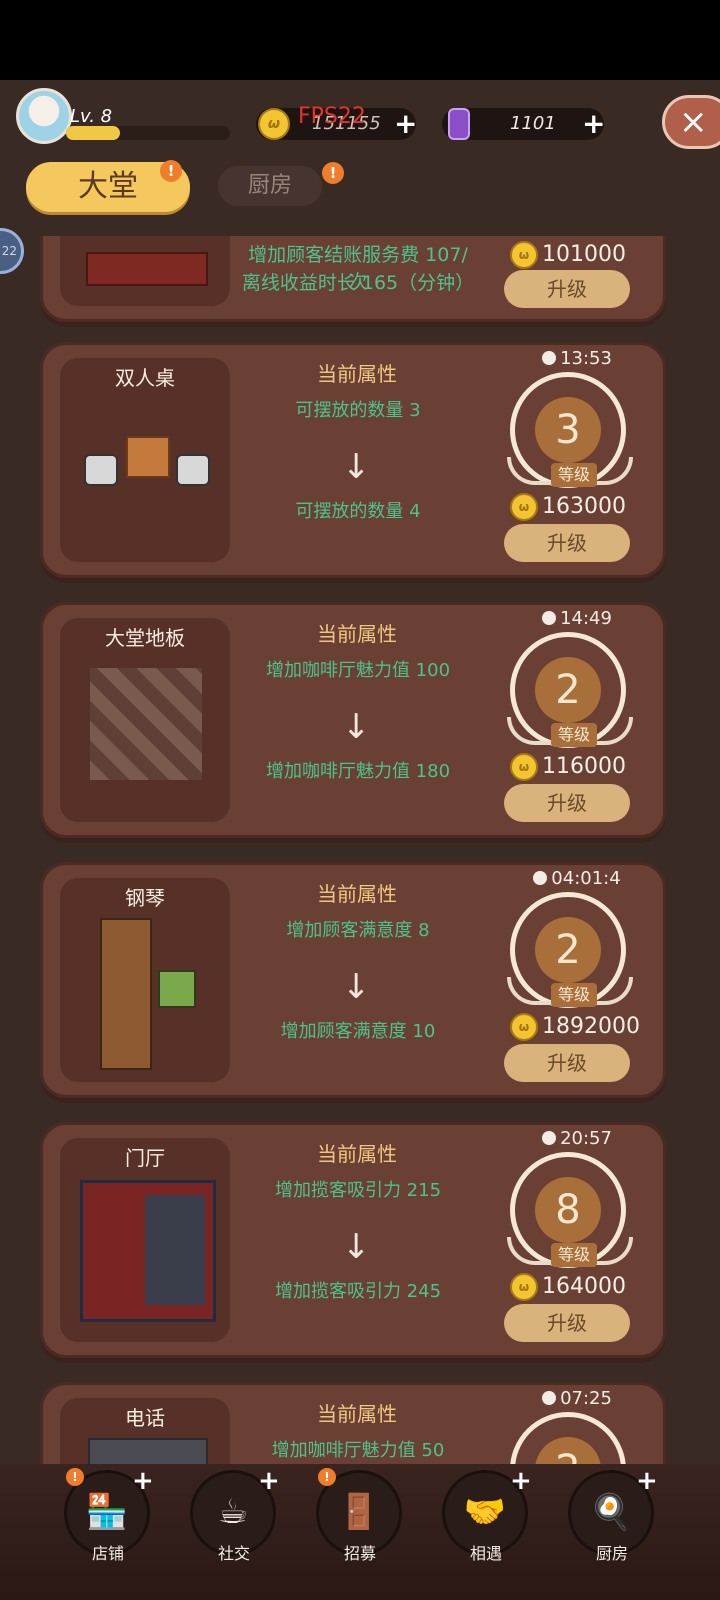 The height and width of the screenshot is (1600, 720). What do you see at coordinates (145, 638) in the screenshot?
I see `item-name: 大堂地板` at bounding box center [145, 638].